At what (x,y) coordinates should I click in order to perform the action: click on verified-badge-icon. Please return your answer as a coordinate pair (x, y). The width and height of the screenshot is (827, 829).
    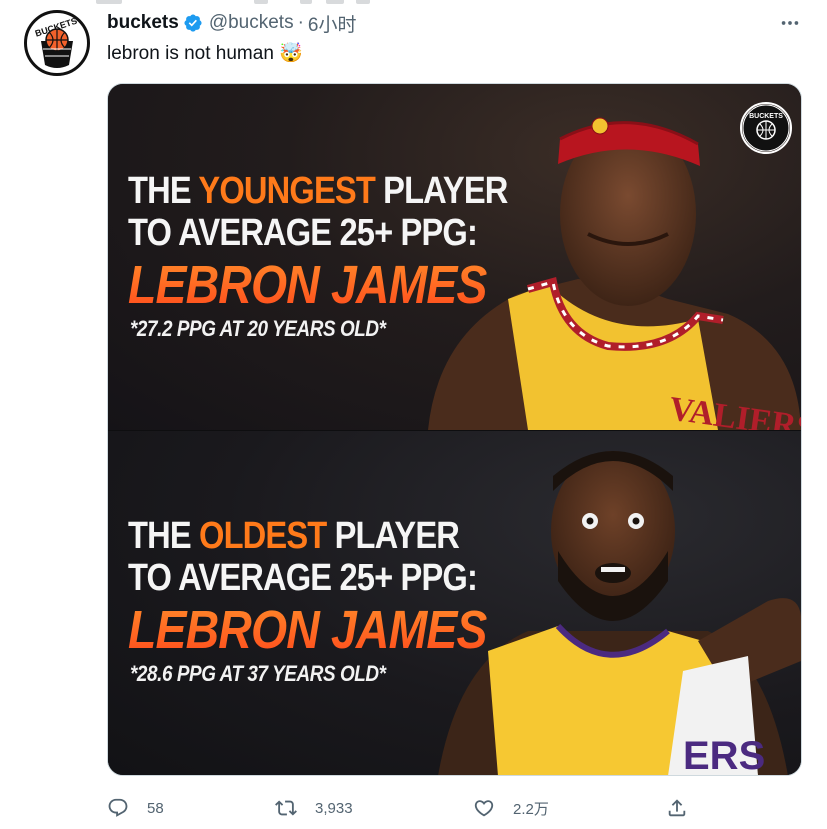
    Looking at the image, I should click on (193, 23).